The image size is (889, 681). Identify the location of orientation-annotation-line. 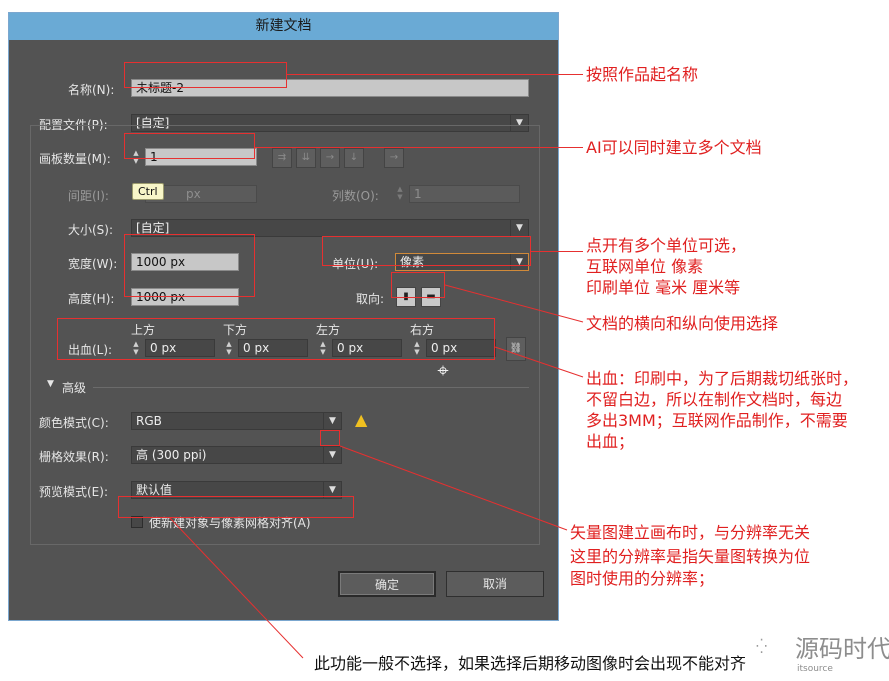
(514, 303).